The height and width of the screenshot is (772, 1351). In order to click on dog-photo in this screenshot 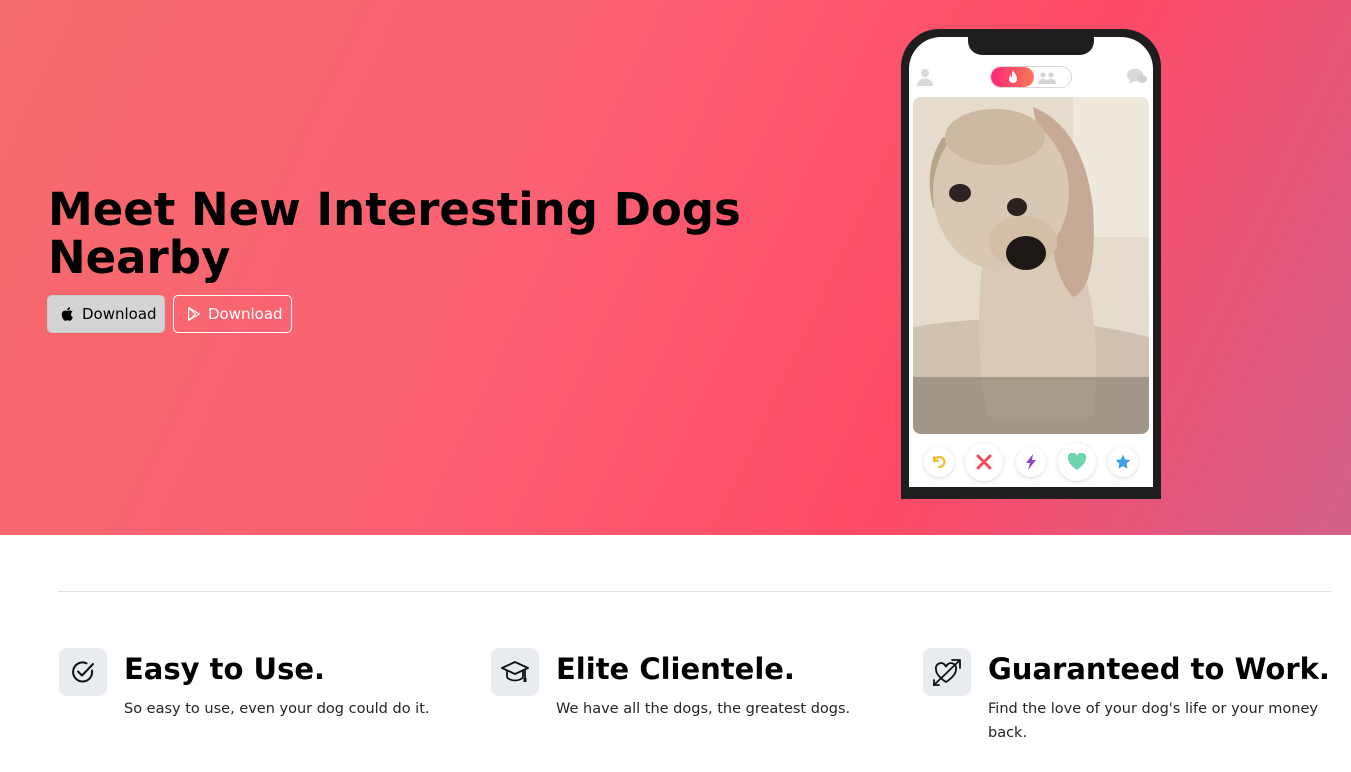, I will do `click(1031, 265)`.